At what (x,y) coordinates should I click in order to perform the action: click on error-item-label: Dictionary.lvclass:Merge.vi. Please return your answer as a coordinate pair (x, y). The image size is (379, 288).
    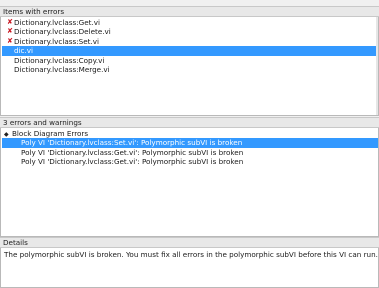
    Looking at the image, I should click on (62, 69).